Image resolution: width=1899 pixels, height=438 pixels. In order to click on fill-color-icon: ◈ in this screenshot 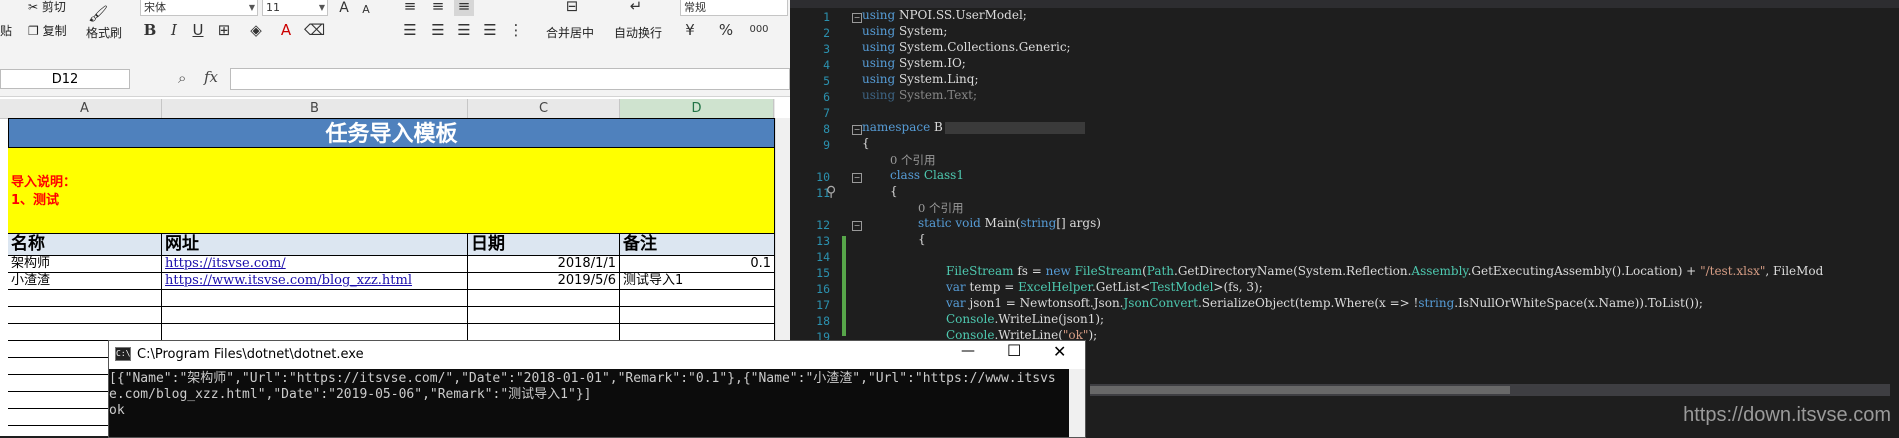, I will do `click(256, 30)`.